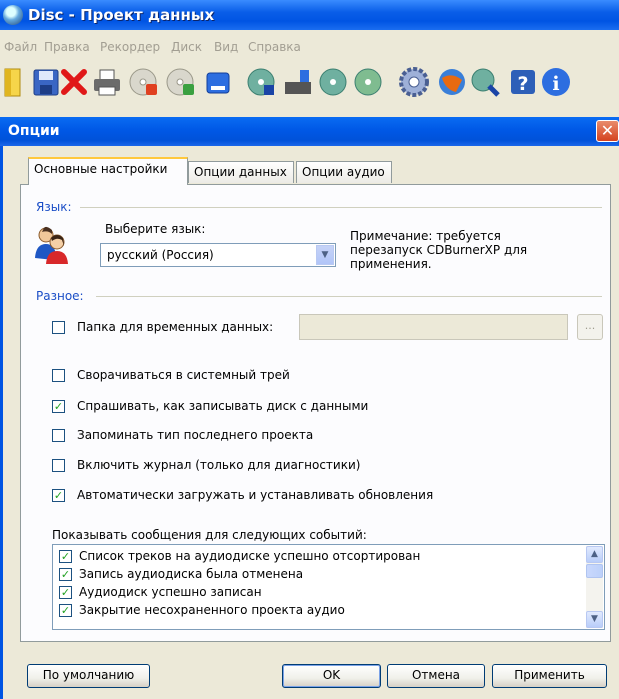 Image resolution: width=619 pixels, height=699 pixels. I want to click on option-label-0: Сворачиваться в системный трей, so click(183, 375).